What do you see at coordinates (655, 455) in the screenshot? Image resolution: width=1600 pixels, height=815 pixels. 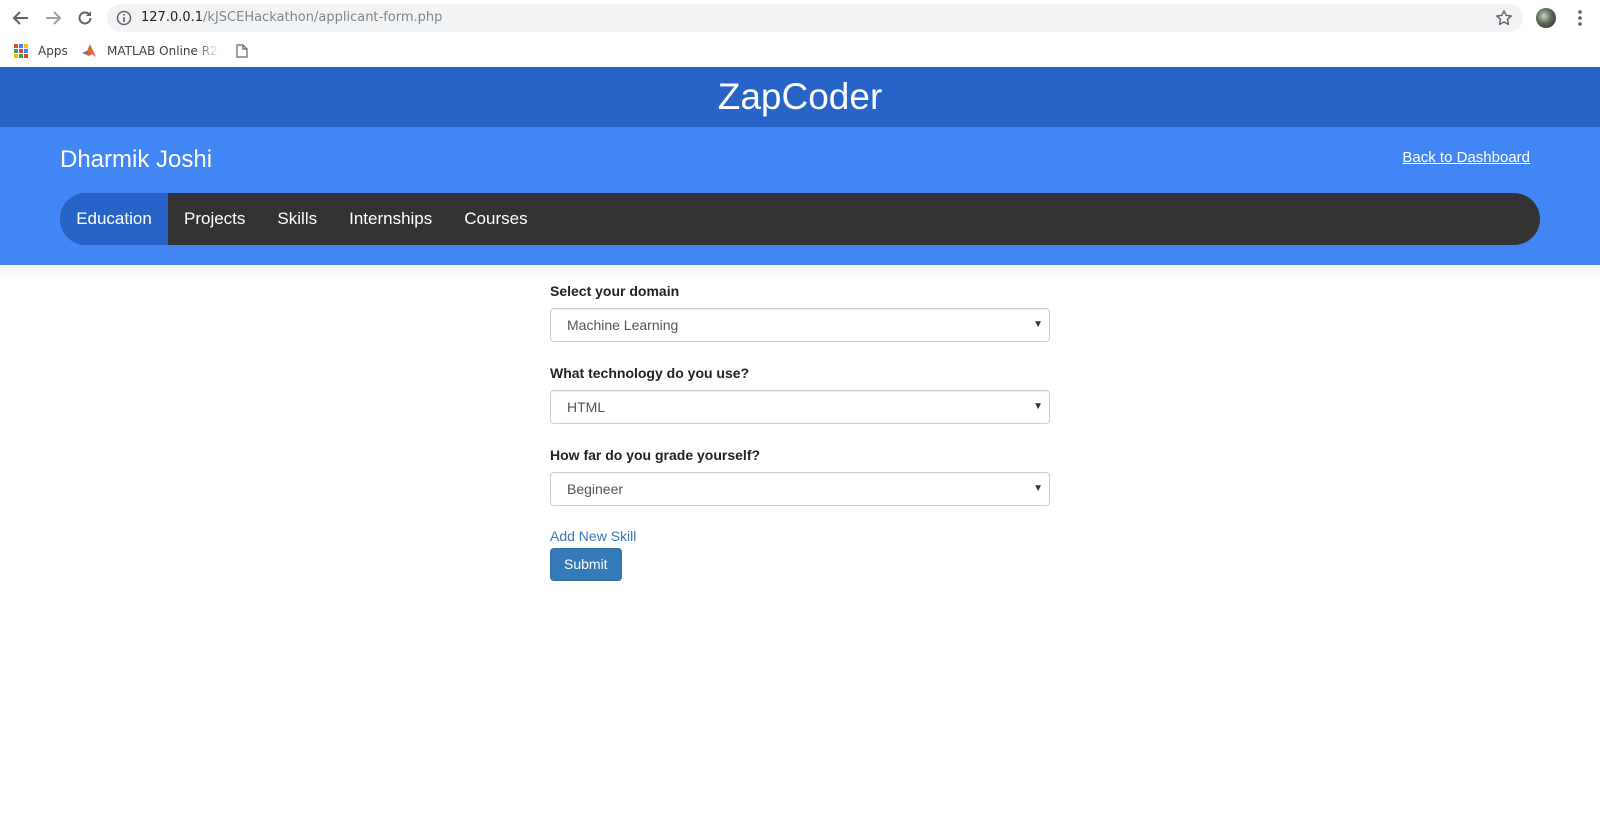 I see `grade-label: How far do you grade yourself?` at bounding box center [655, 455].